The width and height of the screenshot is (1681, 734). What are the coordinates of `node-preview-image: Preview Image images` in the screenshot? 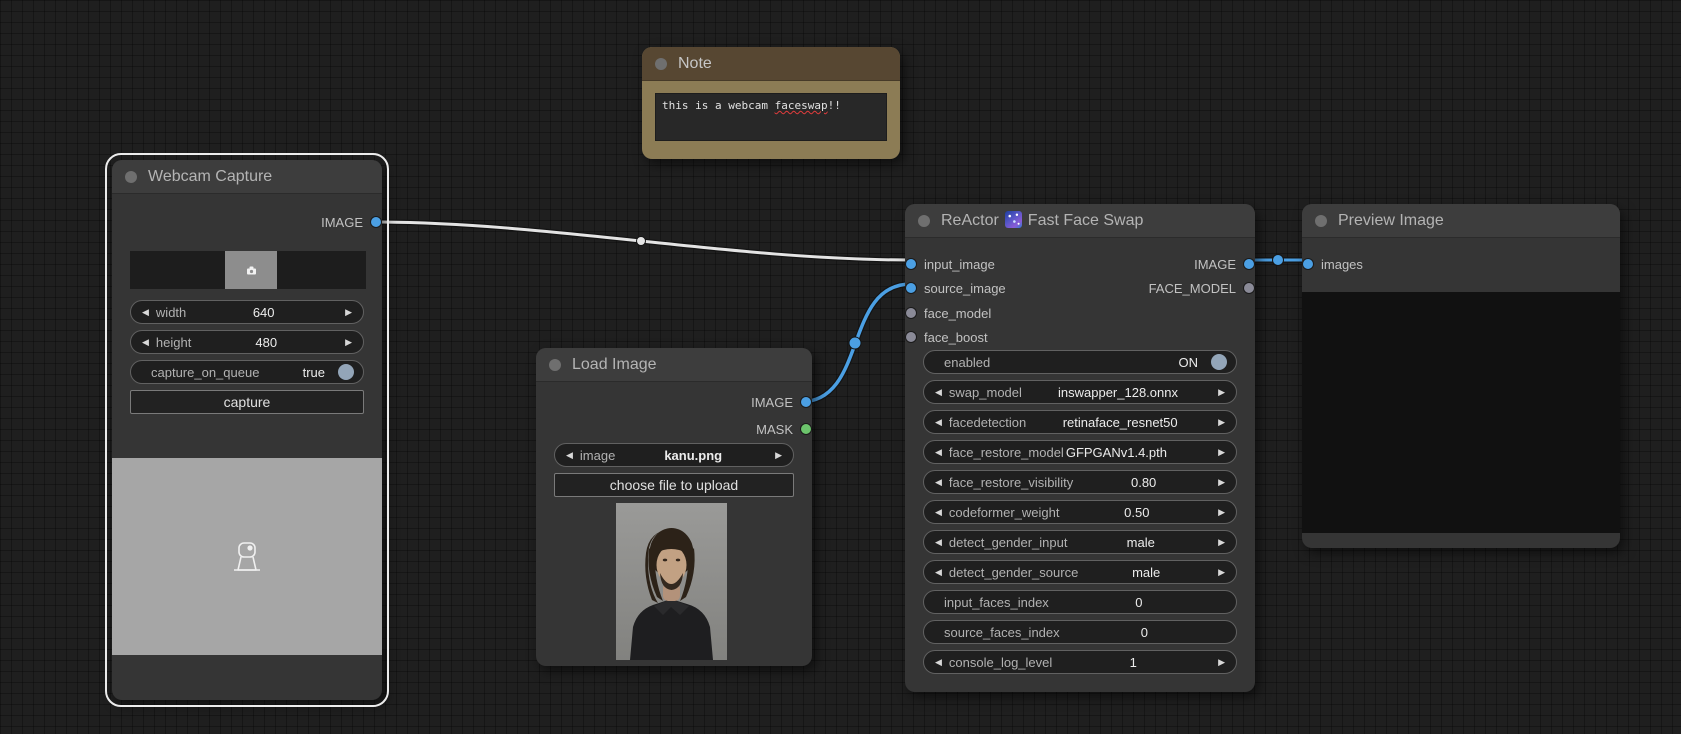 It's located at (1461, 376).